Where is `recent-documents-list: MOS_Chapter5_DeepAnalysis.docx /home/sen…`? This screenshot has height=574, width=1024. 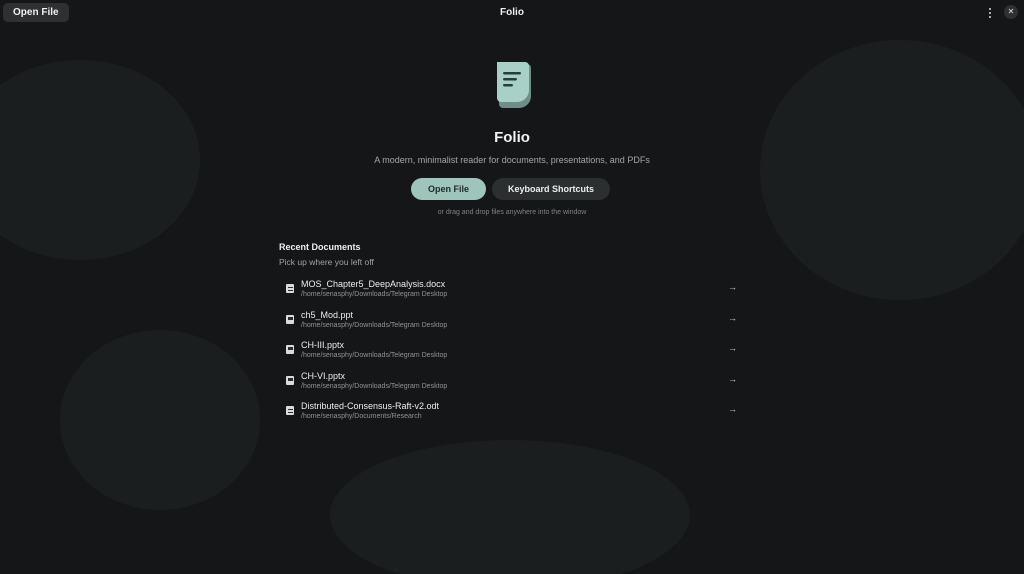 recent-documents-list: MOS_Chapter5_DeepAnalysis.docx /home/sen… is located at coordinates (512, 350).